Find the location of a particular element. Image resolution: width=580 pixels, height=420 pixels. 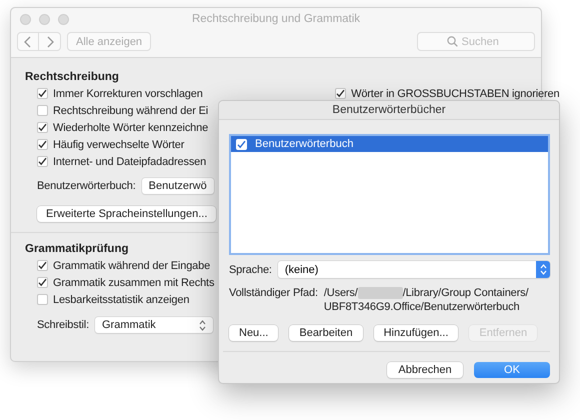

forward-button is located at coordinates (50, 41).